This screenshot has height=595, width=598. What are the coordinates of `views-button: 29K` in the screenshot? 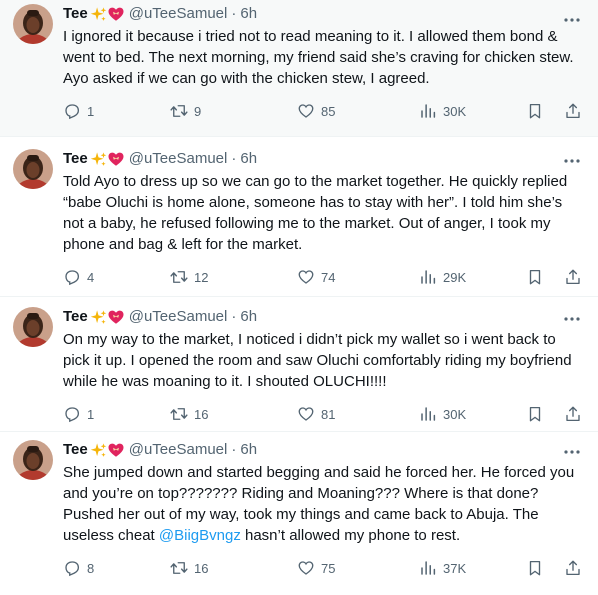 It's located at (464, 277).